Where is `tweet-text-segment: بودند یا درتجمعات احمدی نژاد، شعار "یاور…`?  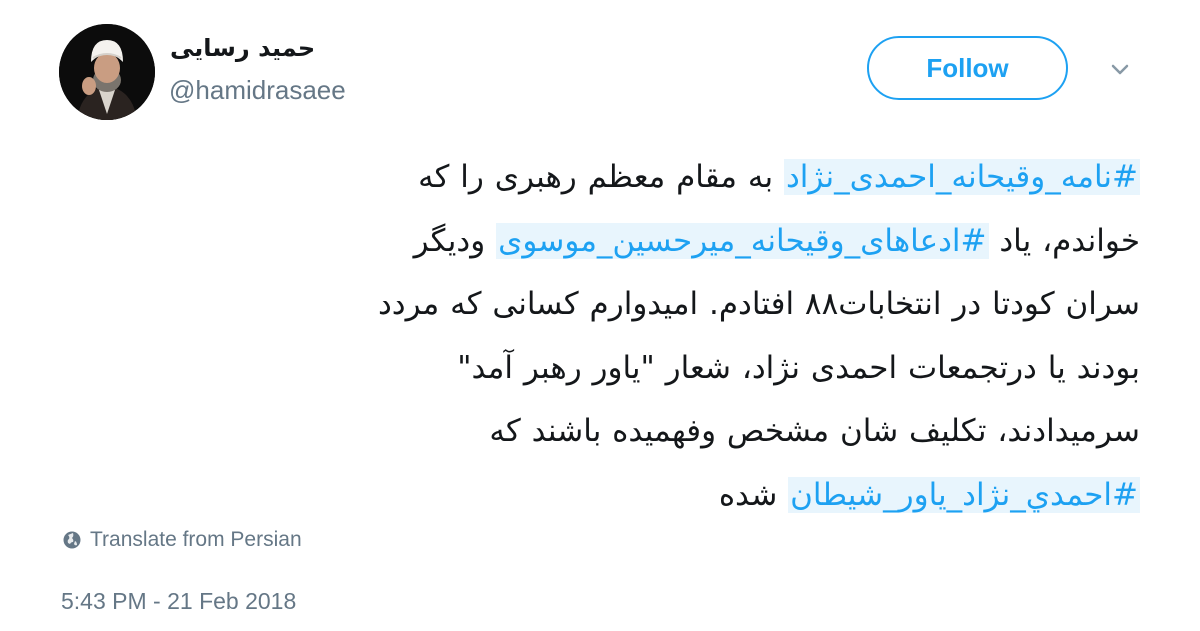 tweet-text-segment: بودند یا درتجمعات احمدی نژاد، شعار "یاور… is located at coordinates (798, 367).